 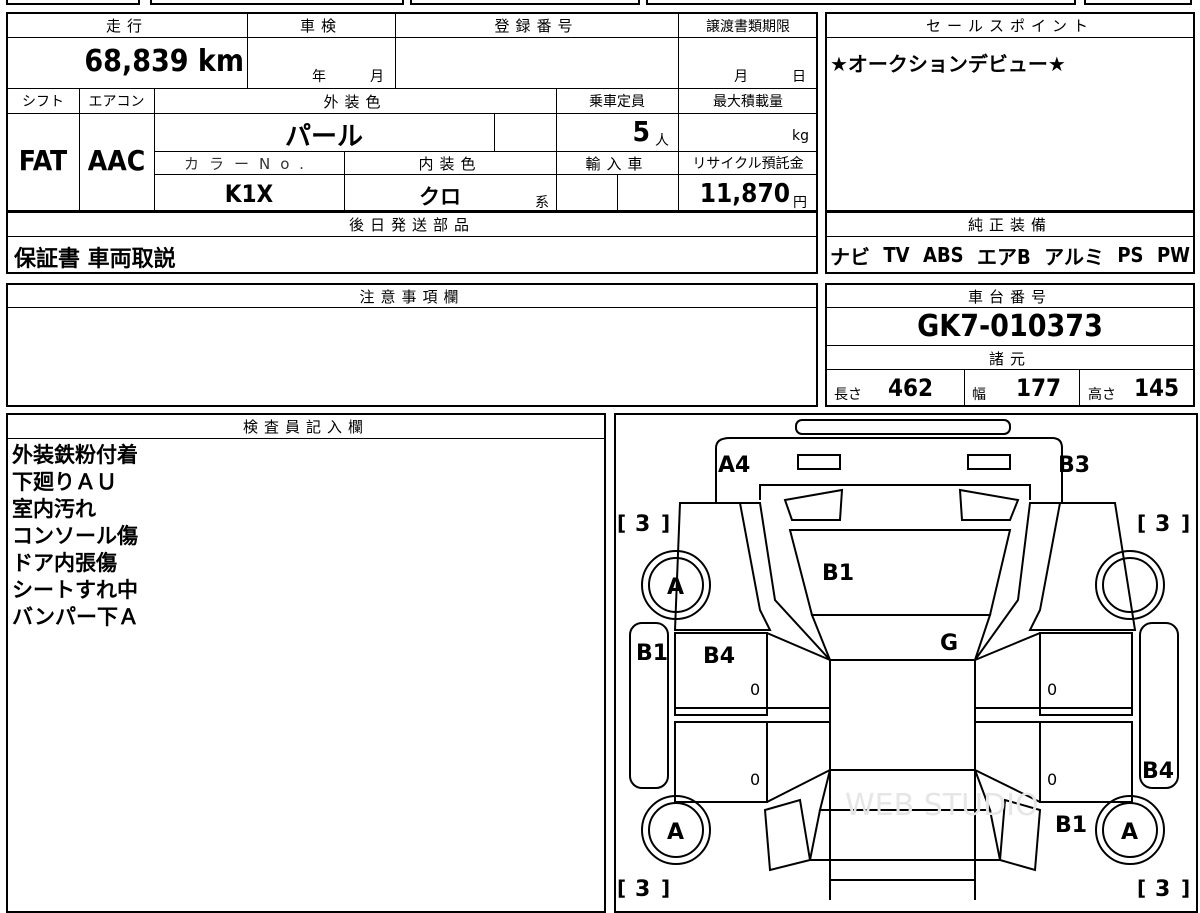 What do you see at coordinates (75, 590) in the screenshot?
I see `inspector-note: シートすれ中` at bounding box center [75, 590].